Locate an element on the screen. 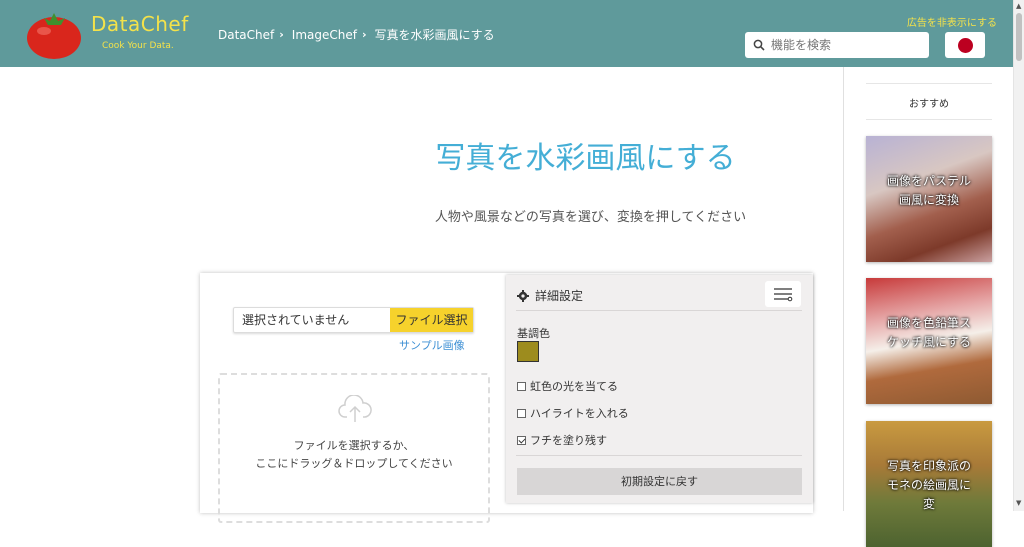  scroll-up-icon: ▲ is located at coordinates (1018, 6).